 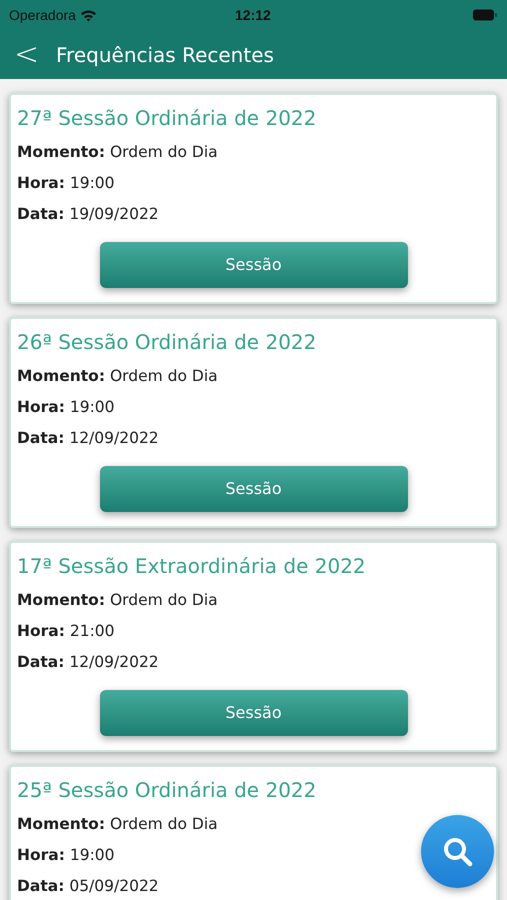 I want to click on session-detail: Data: 05/09/2022, so click(x=88, y=886).